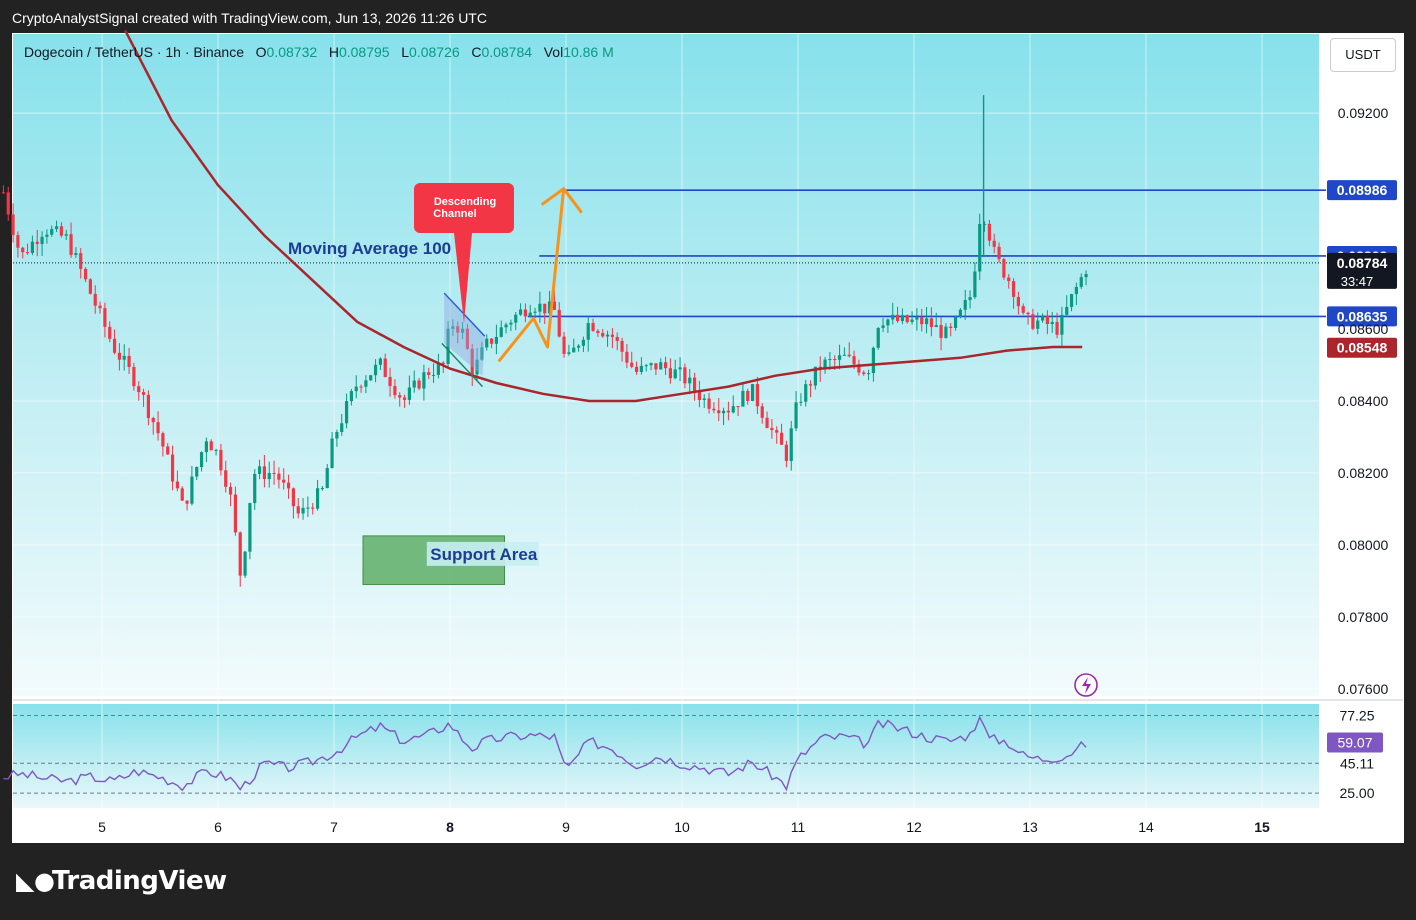 The width and height of the screenshot is (1416, 920). What do you see at coordinates (1363, 55) in the screenshot?
I see `currency-button: USDT` at bounding box center [1363, 55].